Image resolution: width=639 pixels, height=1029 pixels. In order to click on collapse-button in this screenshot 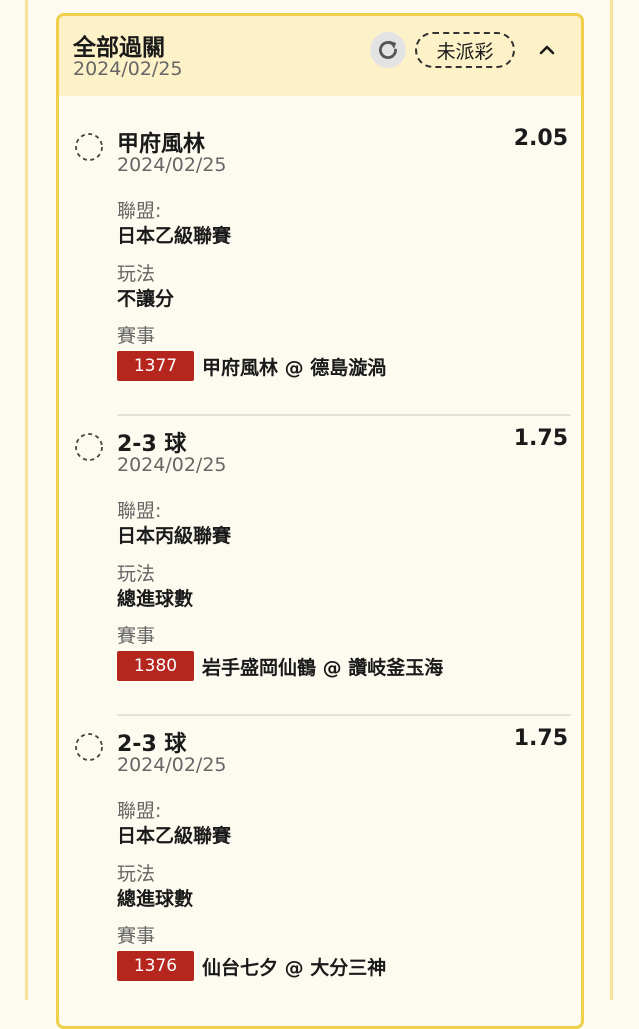, I will do `click(547, 50)`.